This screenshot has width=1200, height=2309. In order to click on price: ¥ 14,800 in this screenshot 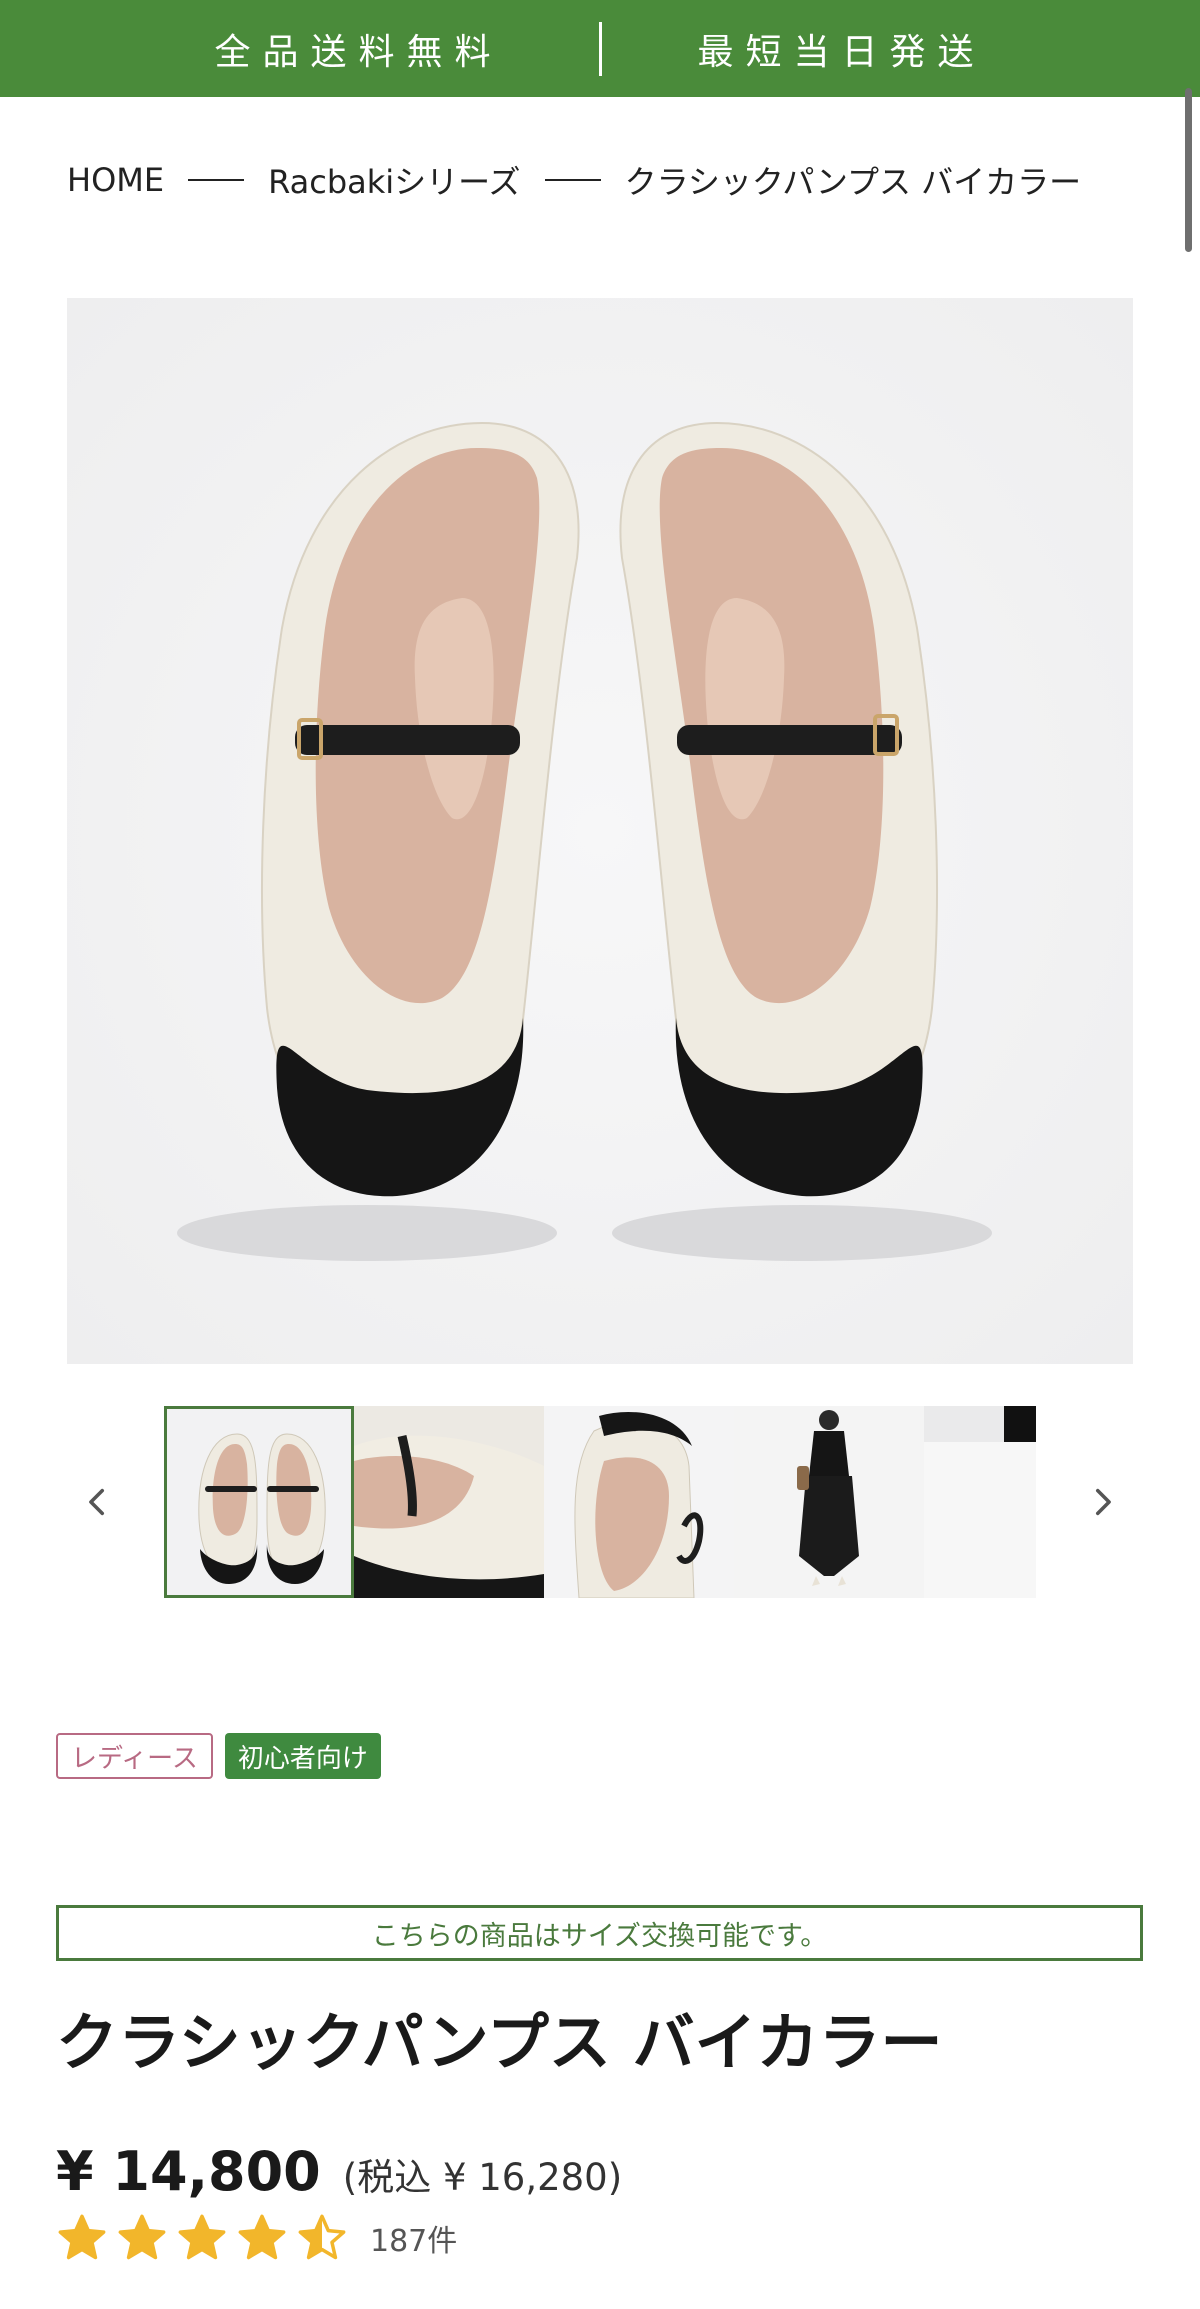, I will do `click(188, 2171)`.